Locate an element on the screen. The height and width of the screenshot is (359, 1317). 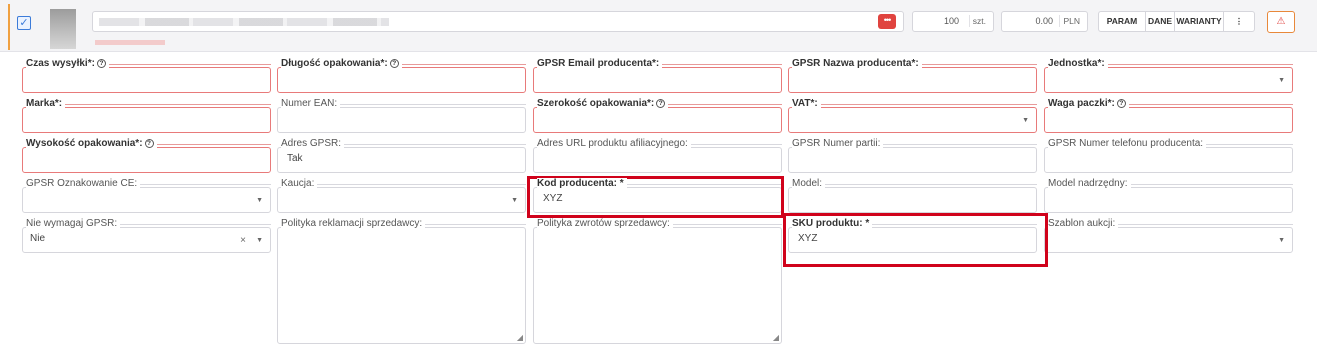
marka-label: Marka*: is located at coordinates (46, 103).